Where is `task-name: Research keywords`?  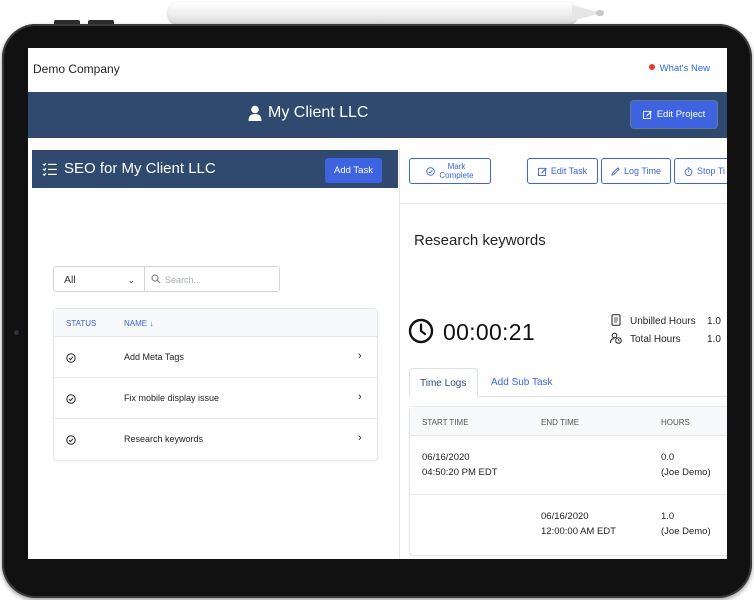
task-name: Research keywords is located at coordinates (164, 439).